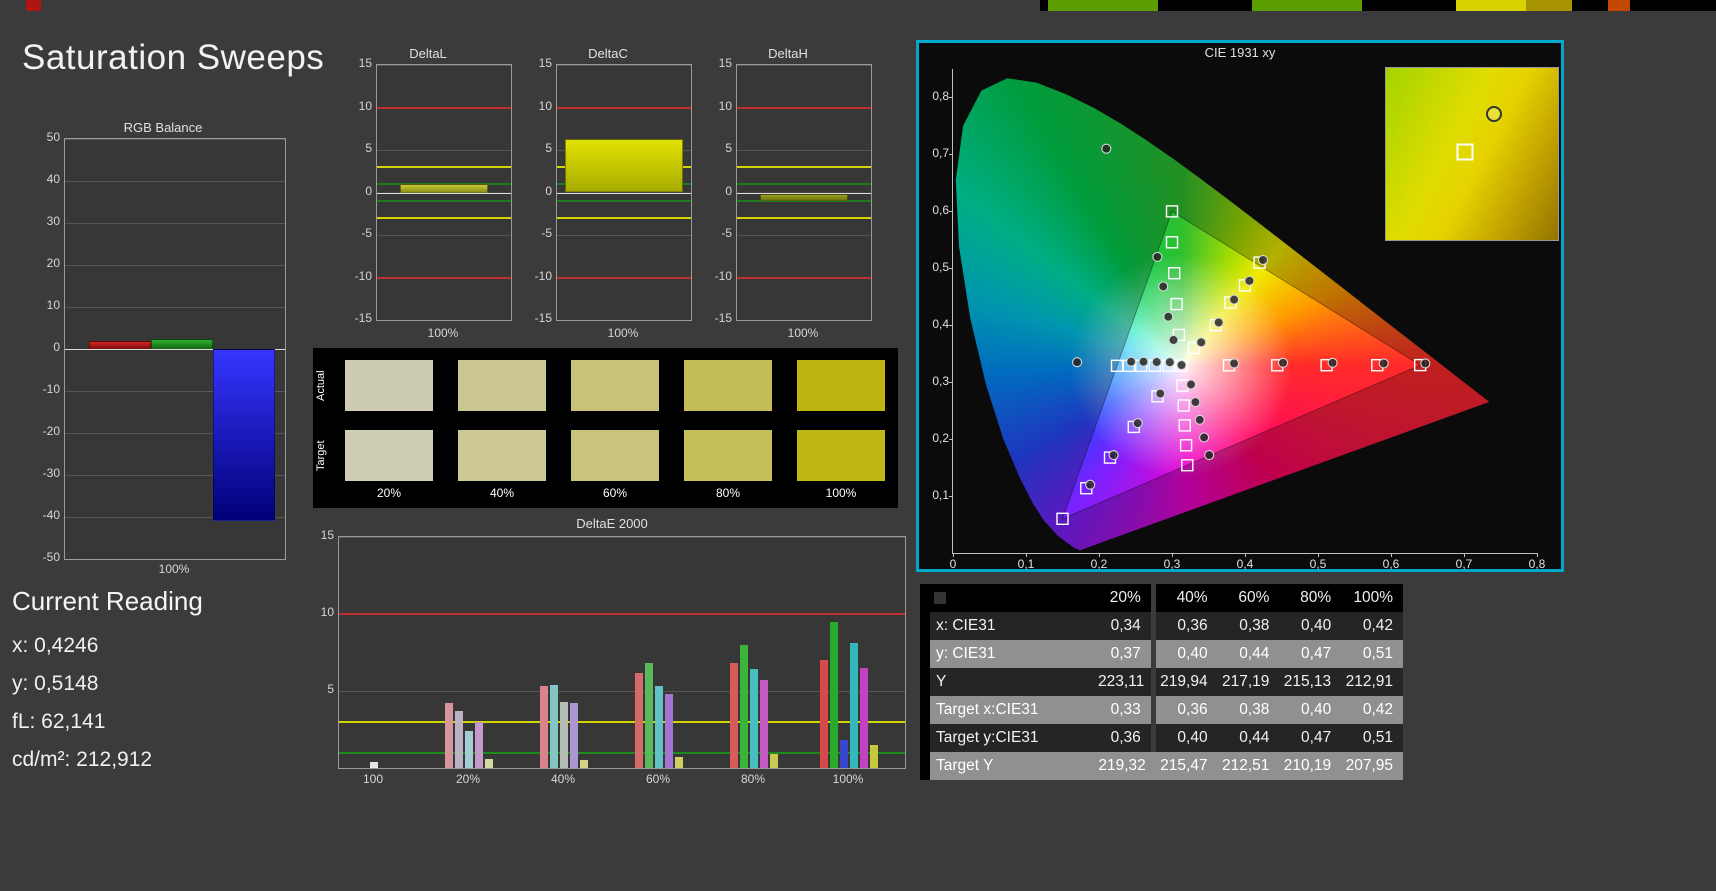  Describe the element at coordinates (1164, 654) in the screenshot. I see `table-row: y: CIE31 0,37 0,40 0,44 0,47 0,51` at that location.